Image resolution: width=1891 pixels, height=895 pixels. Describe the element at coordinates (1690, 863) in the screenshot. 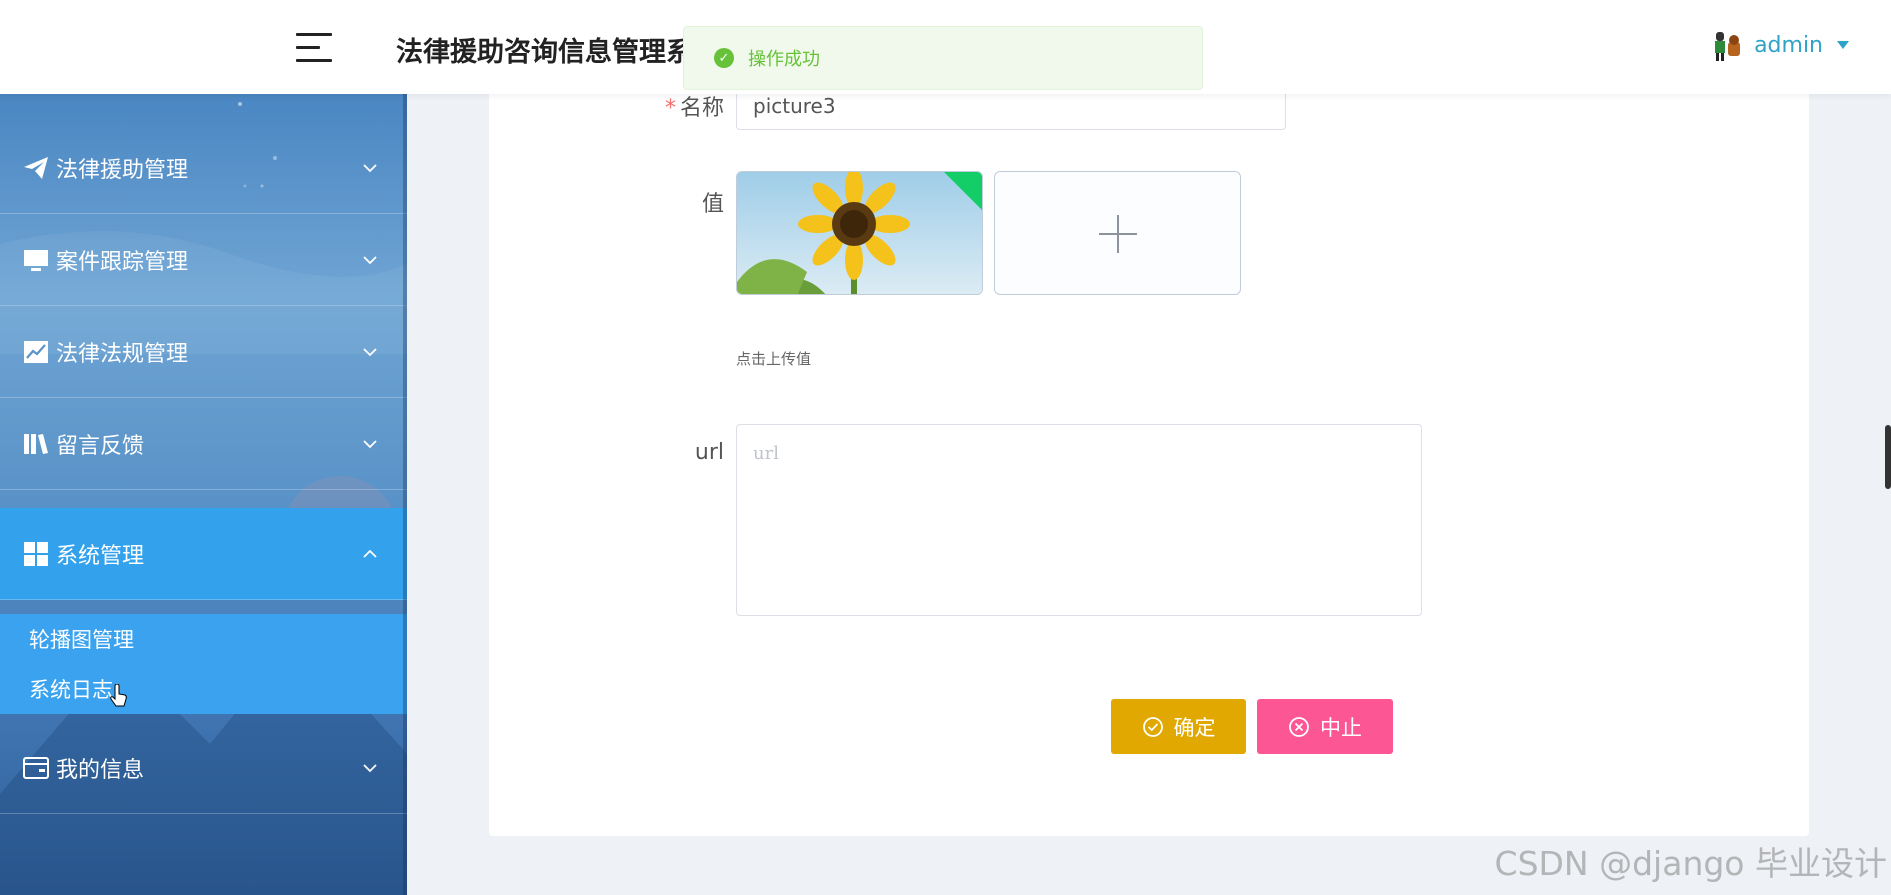

I see `watermark: CSDN @django 毕业设计` at that location.